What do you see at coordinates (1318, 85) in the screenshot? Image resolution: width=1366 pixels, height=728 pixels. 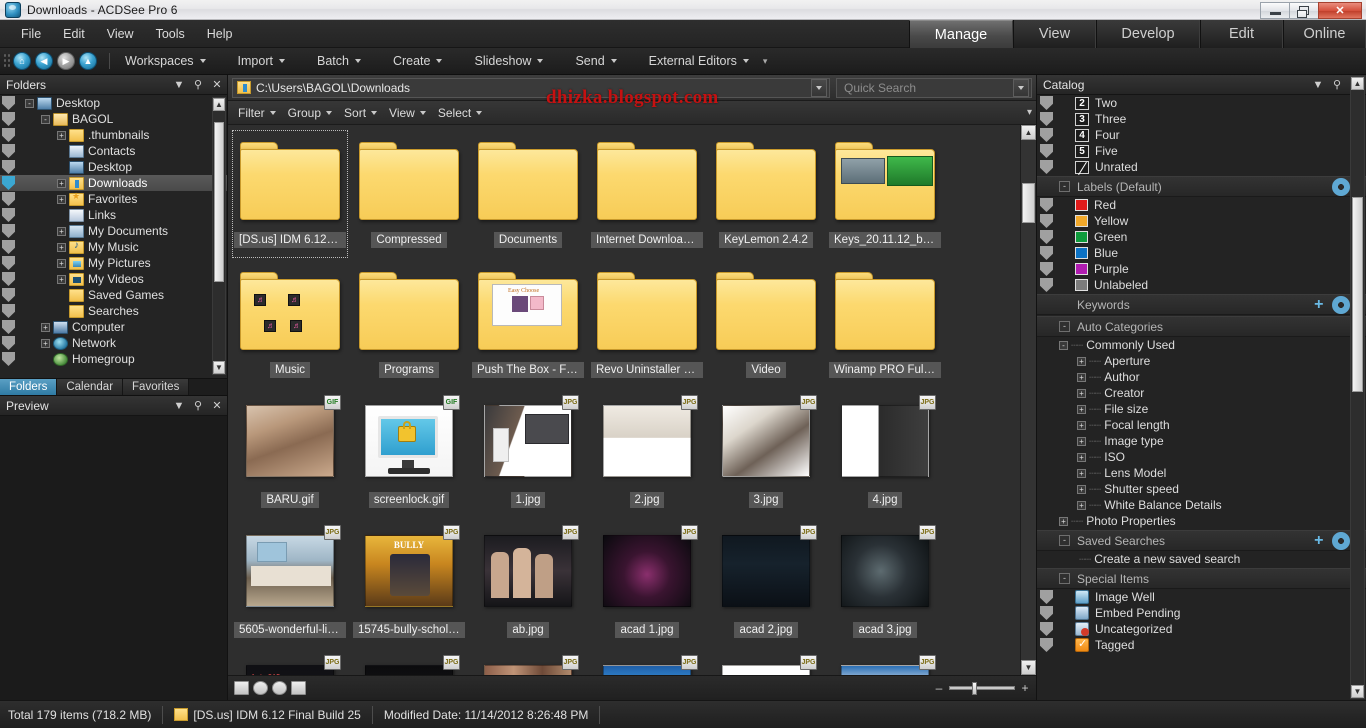 I see `panel-menu-icon: ▼` at bounding box center [1318, 85].